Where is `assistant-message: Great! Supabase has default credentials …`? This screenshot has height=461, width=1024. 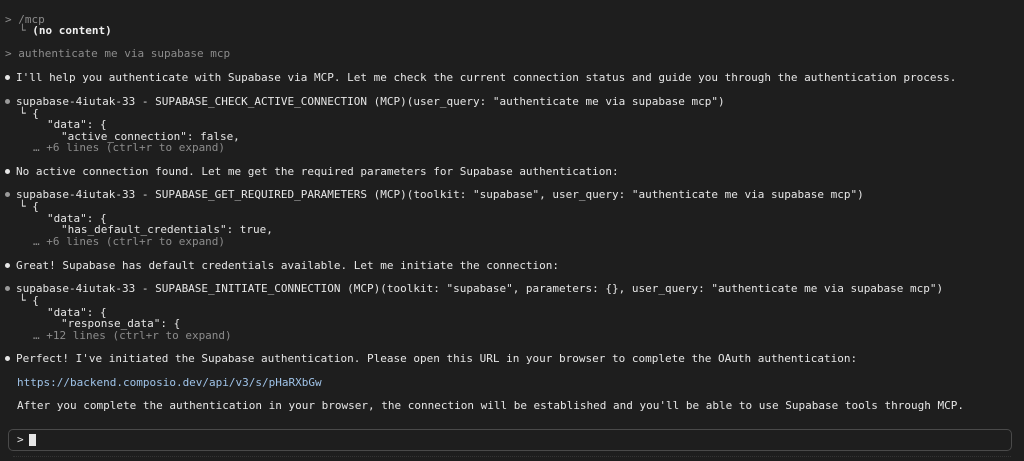
assistant-message: Great! Supabase has default credentials … is located at coordinates (282, 266).